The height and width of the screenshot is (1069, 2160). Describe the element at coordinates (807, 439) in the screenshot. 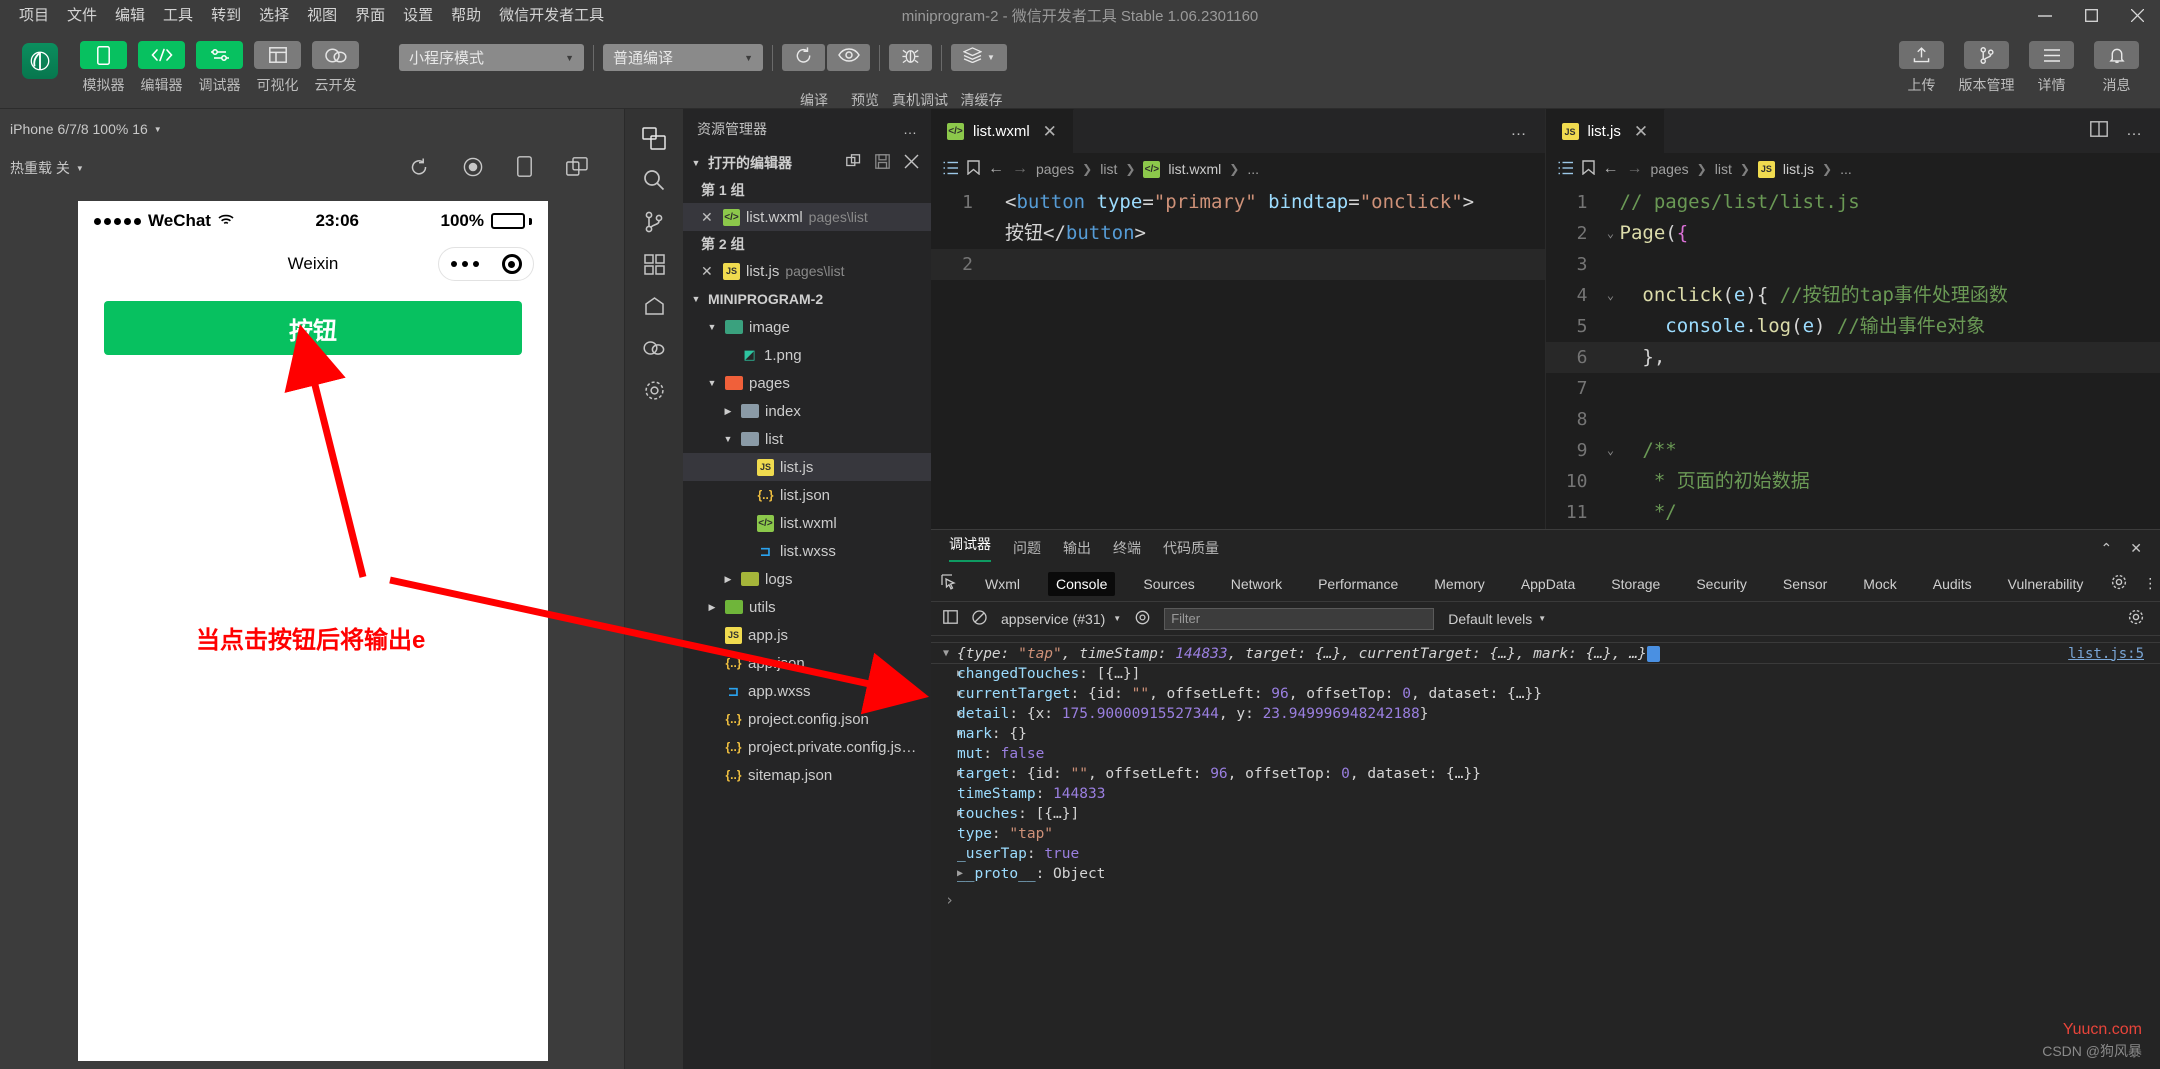

I see `tree-item-list: ▼ list` at that location.